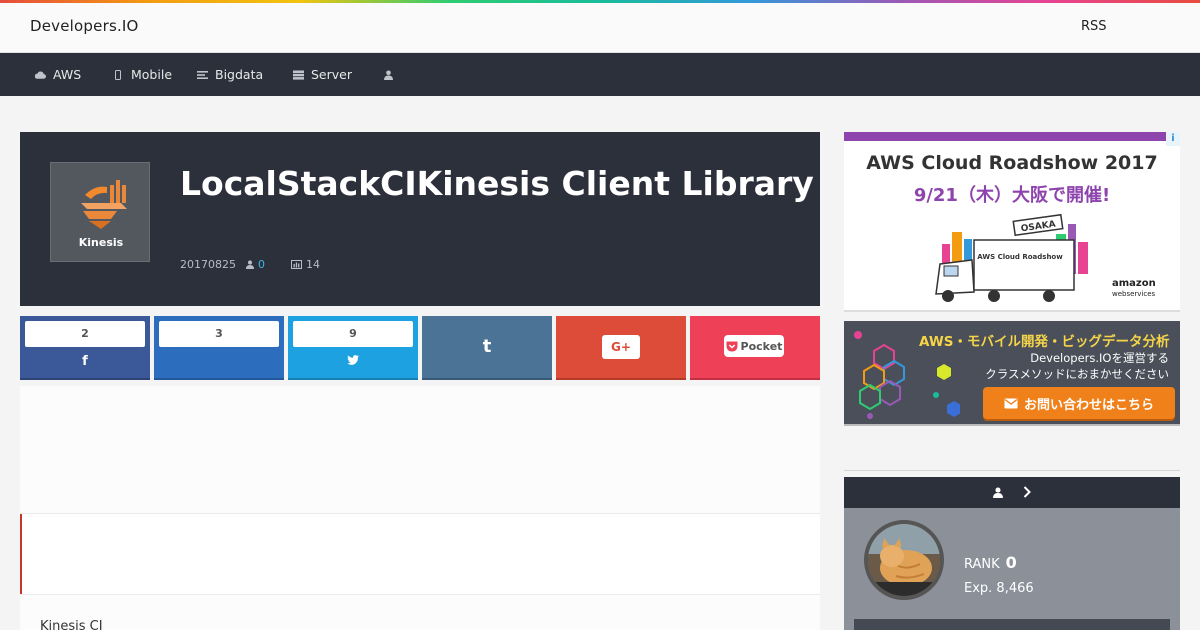 The width and height of the screenshot is (1200, 630). Describe the element at coordinates (202, 75) in the screenshot. I see `bigdata-icon` at that location.